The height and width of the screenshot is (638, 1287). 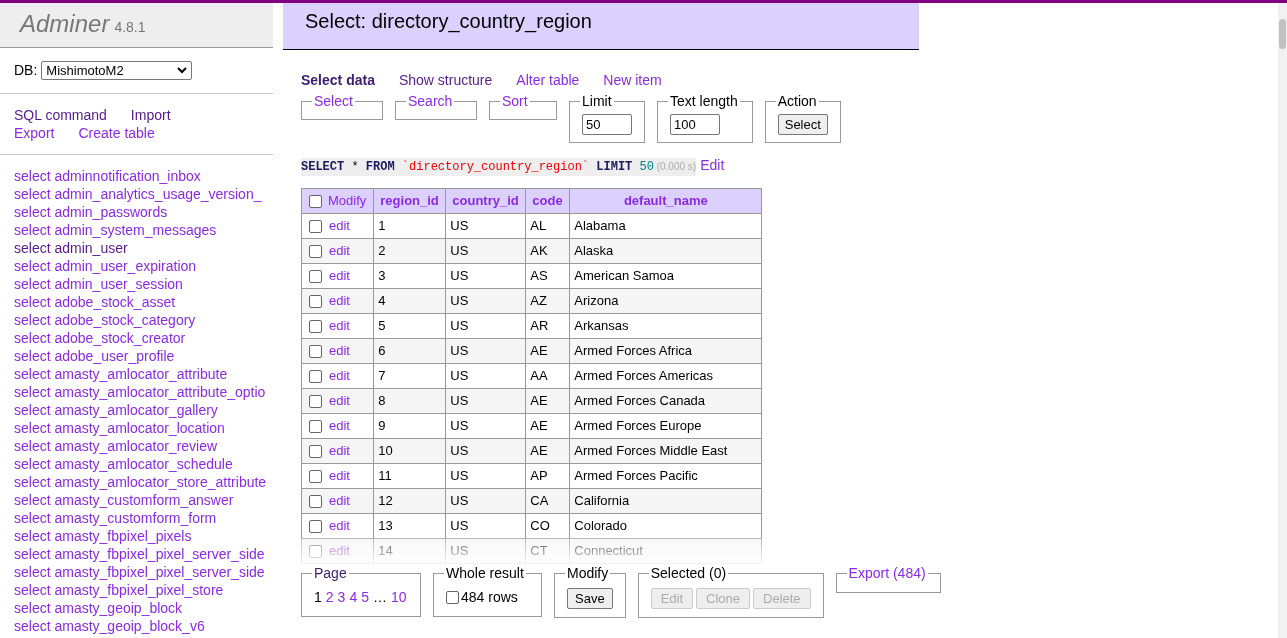 What do you see at coordinates (341, 597) in the screenshot?
I see `page-link: 3` at bounding box center [341, 597].